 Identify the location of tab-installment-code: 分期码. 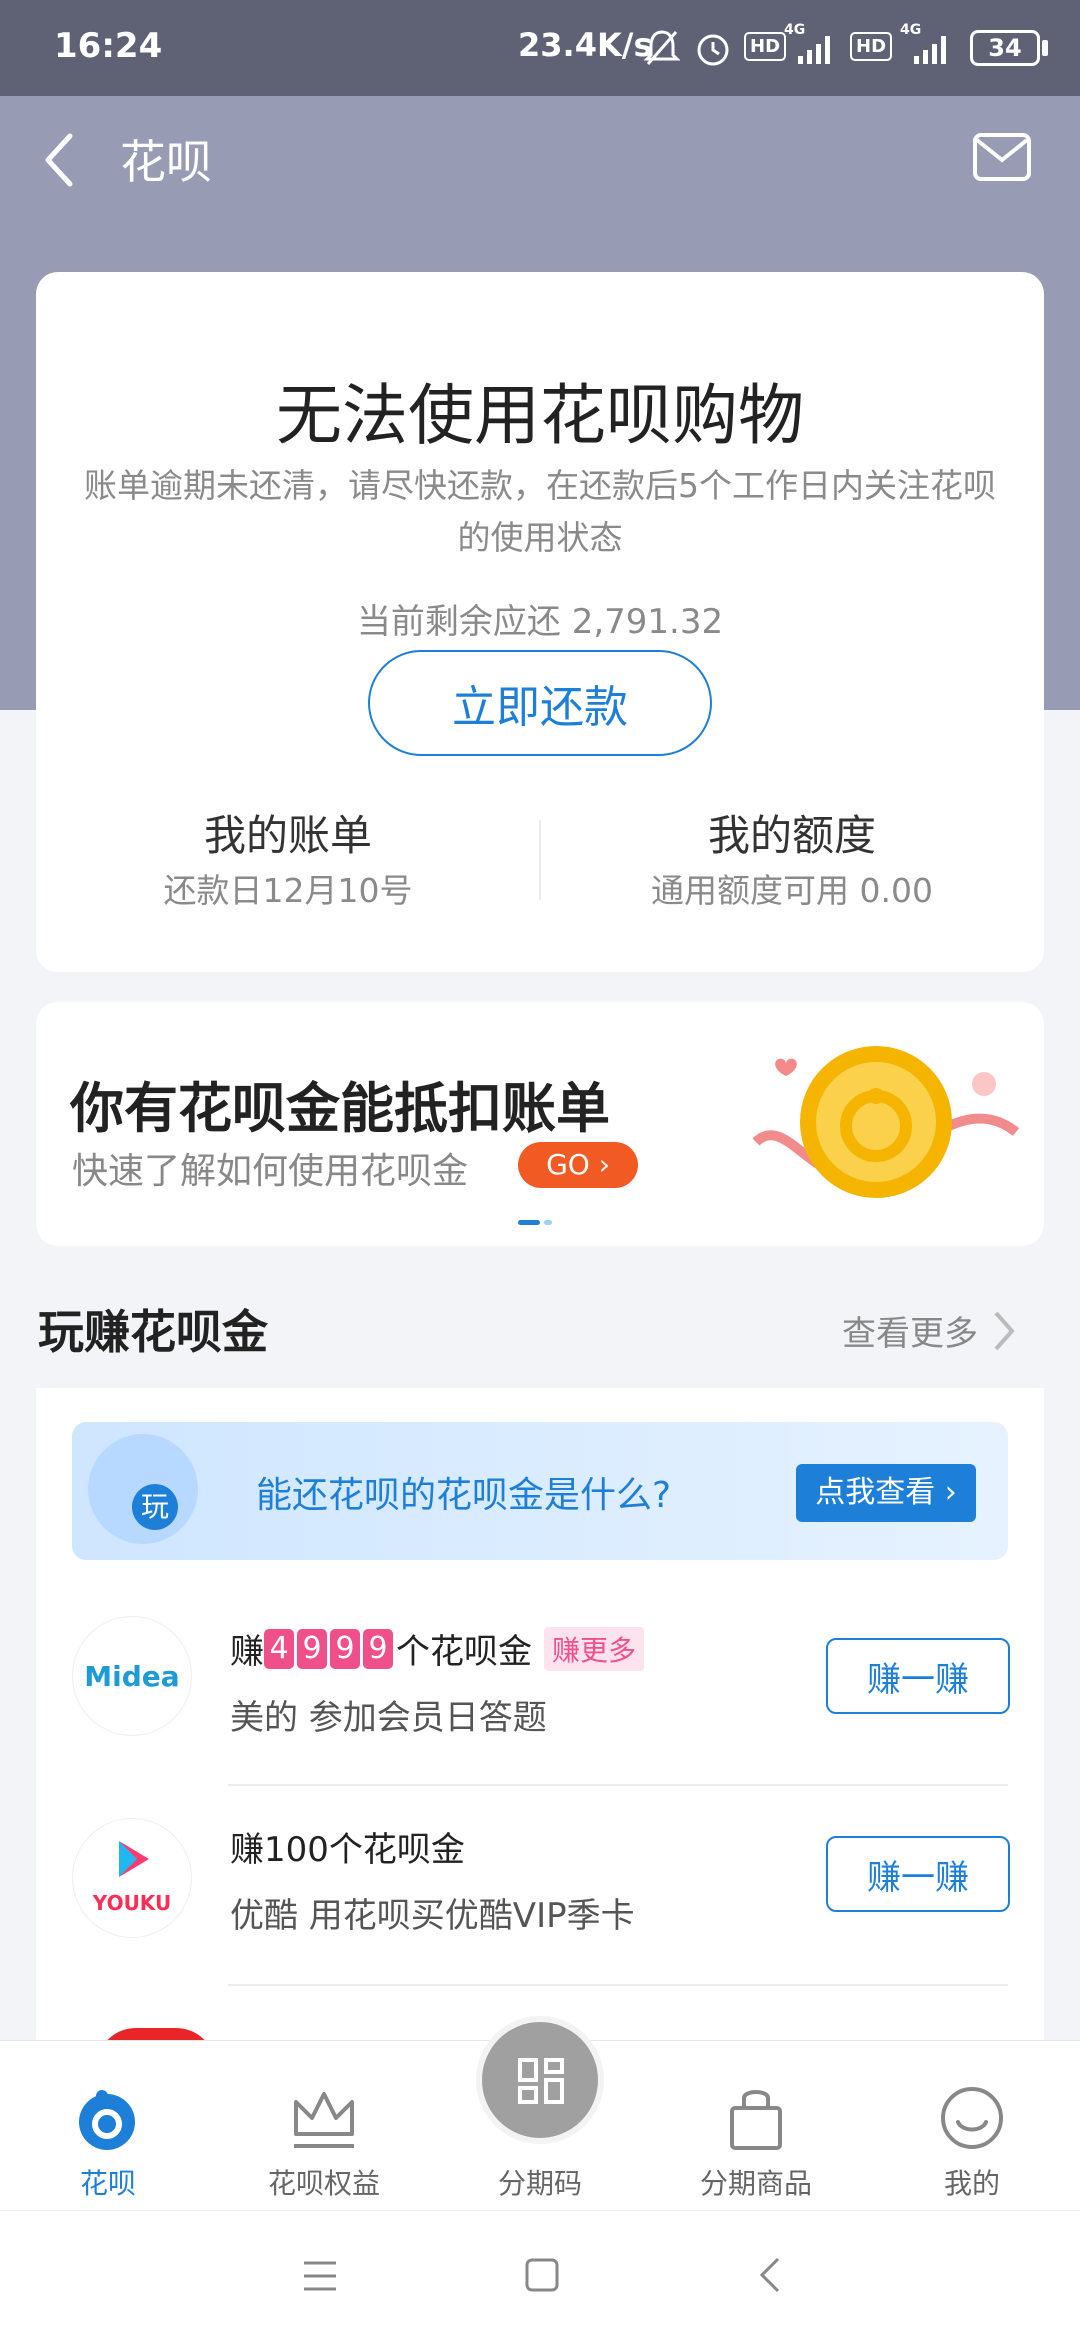
(540, 2123).